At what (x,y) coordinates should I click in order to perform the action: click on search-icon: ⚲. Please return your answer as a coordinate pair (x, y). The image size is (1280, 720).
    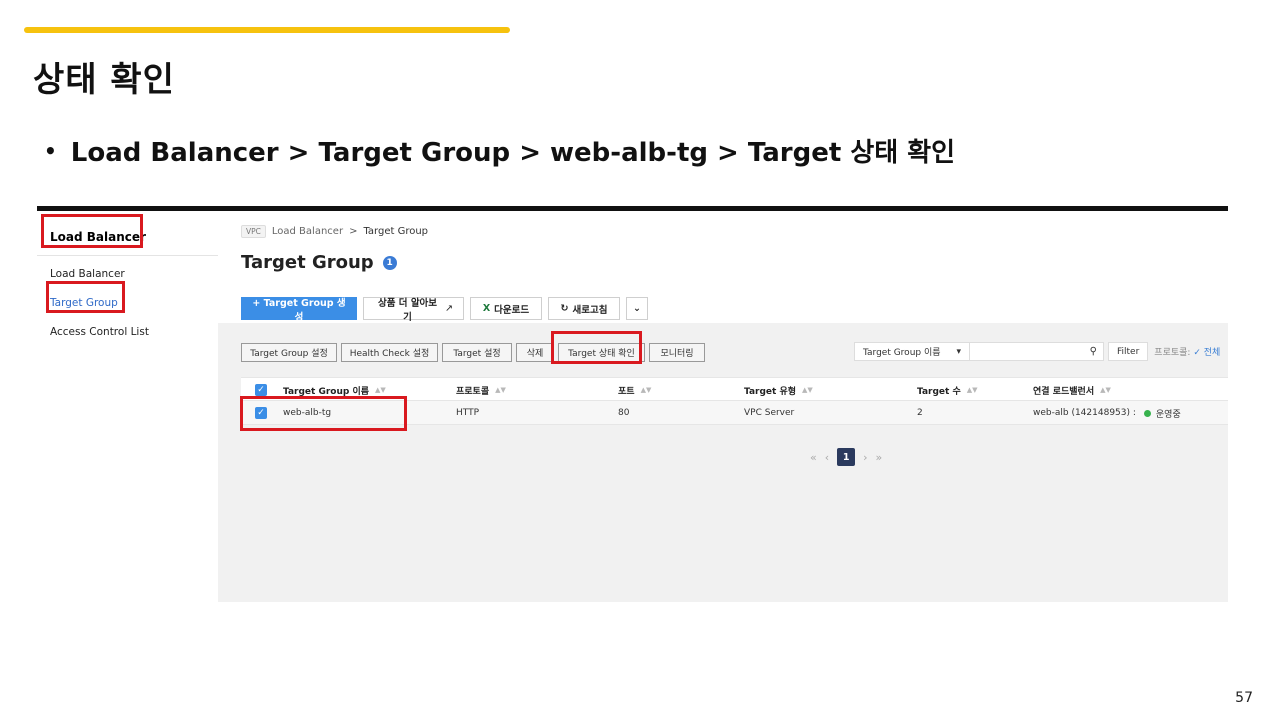
    Looking at the image, I should click on (1093, 351).